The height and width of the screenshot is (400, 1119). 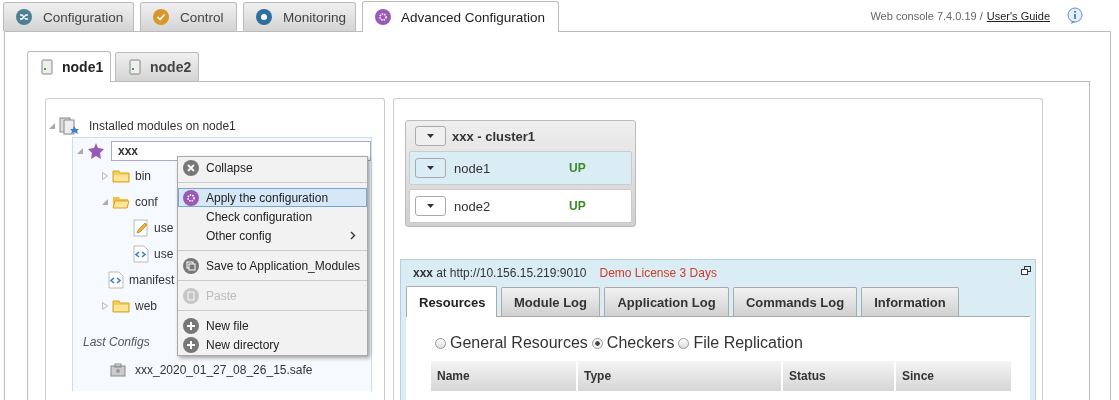 What do you see at coordinates (460, 16) in the screenshot?
I see `main-tab: Advanced Configuration` at bounding box center [460, 16].